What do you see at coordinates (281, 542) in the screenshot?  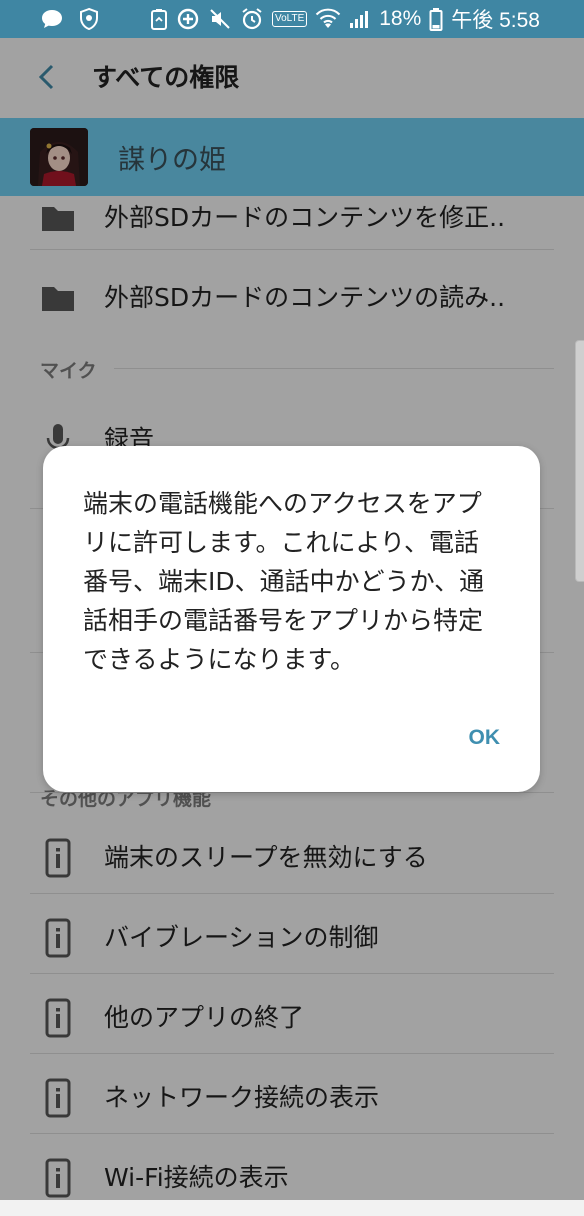 I see `dialog-line: リに許可します。これにより、電話` at bounding box center [281, 542].